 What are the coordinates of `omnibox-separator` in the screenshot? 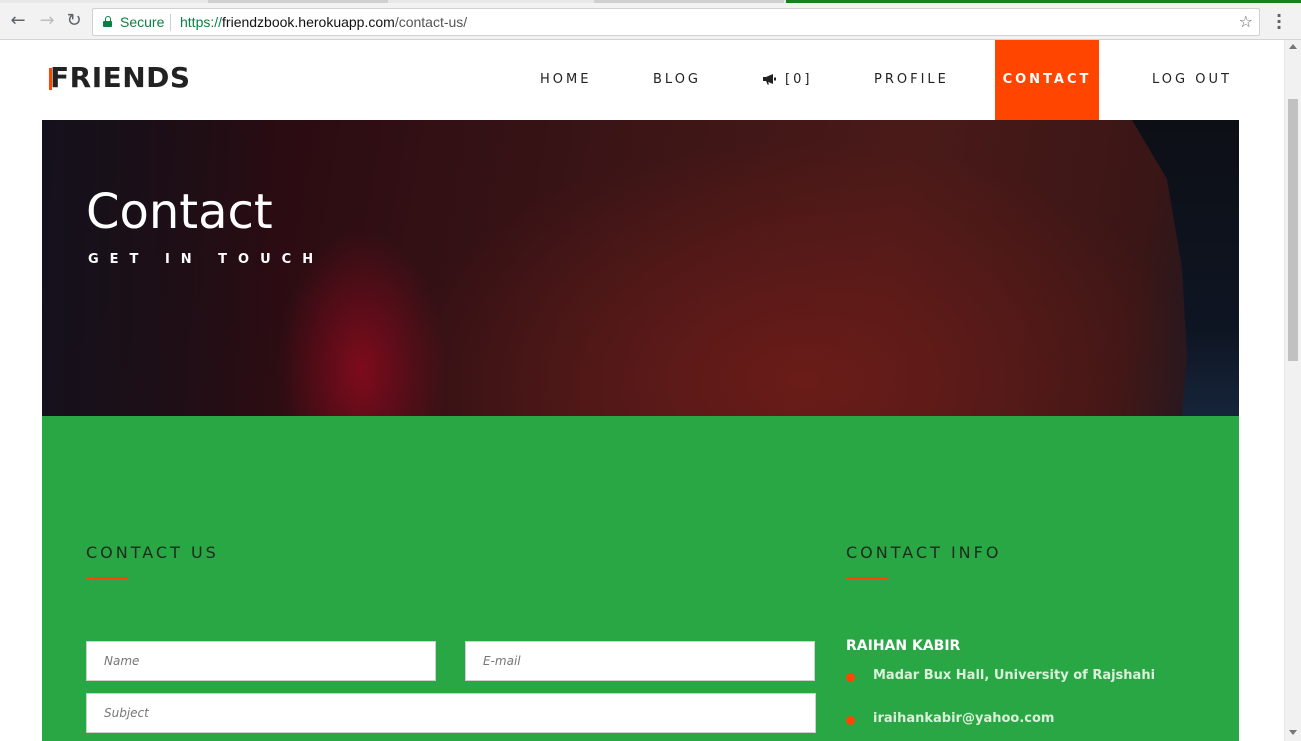 It's located at (170, 22).